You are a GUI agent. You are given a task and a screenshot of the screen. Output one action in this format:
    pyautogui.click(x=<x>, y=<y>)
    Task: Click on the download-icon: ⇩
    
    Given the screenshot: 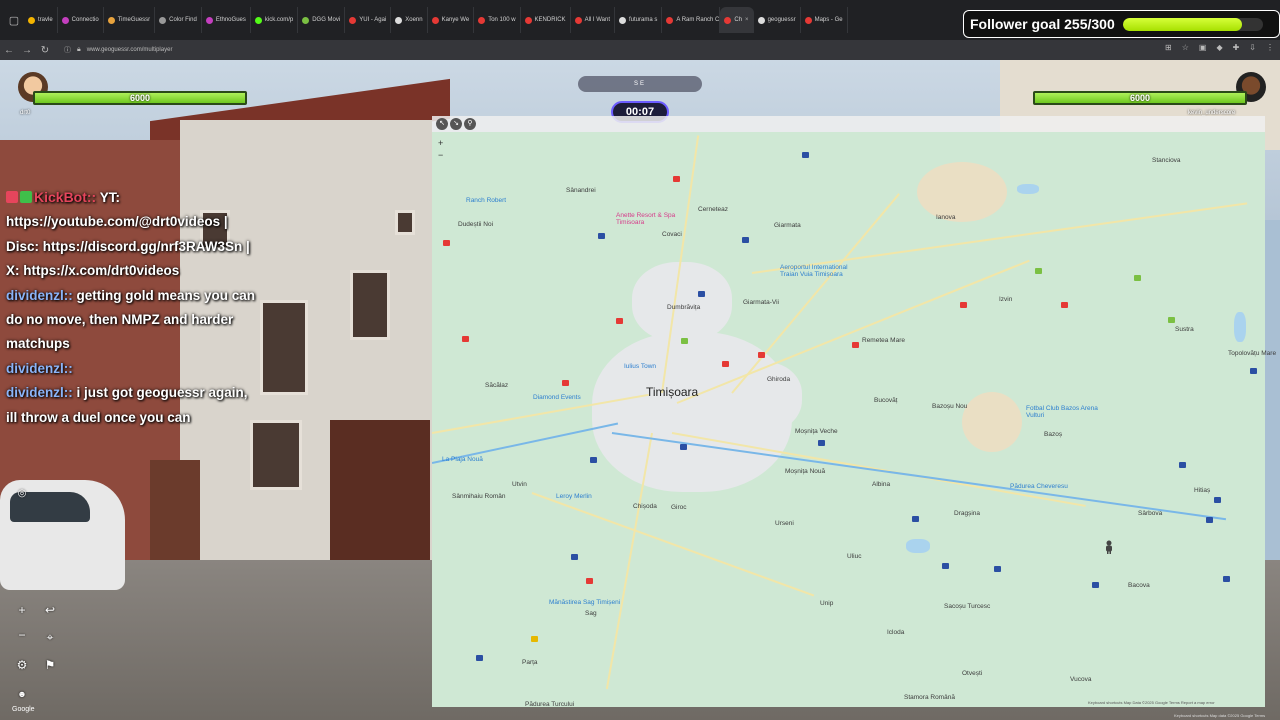 What is the action you would take?
    pyautogui.click(x=1252, y=47)
    